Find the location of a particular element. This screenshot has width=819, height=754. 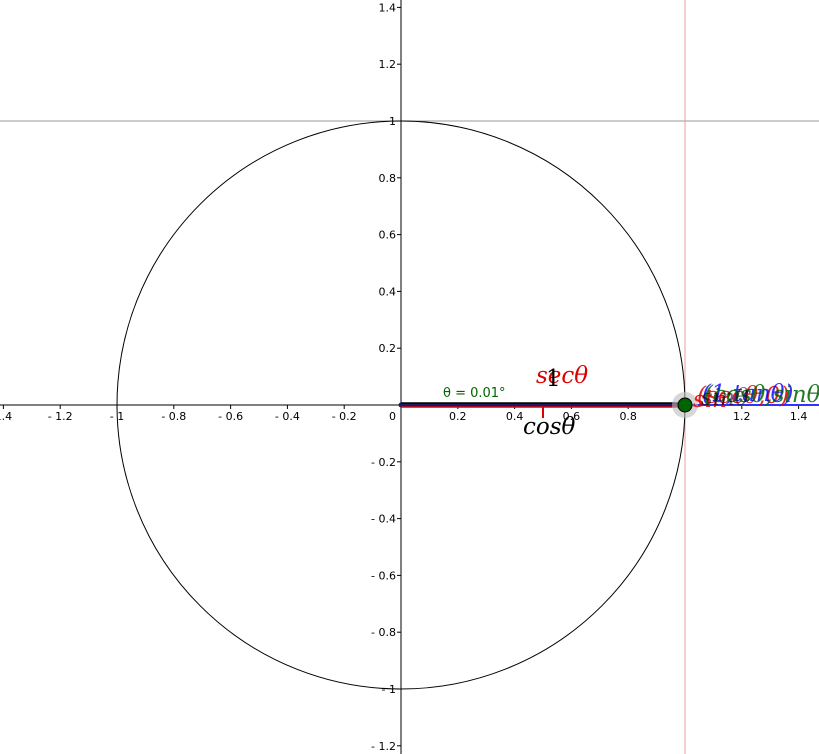

x-tick-label: - 0.2 is located at coordinates (344, 416).